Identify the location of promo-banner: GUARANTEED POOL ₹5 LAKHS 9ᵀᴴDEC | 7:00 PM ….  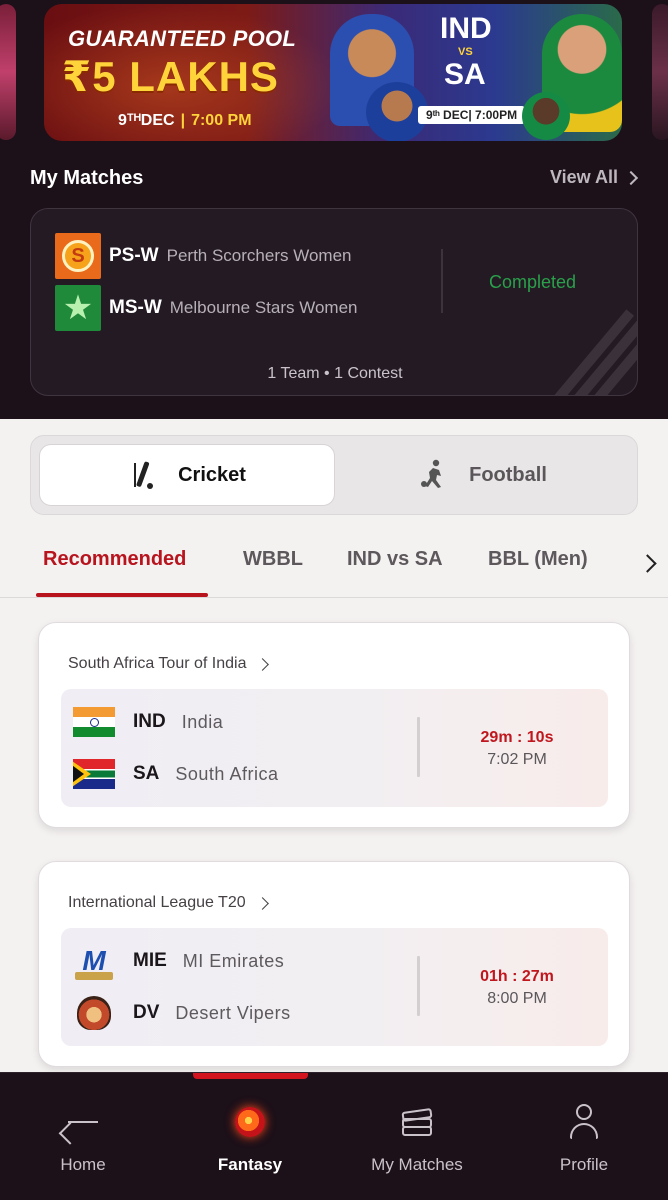
(333, 72).